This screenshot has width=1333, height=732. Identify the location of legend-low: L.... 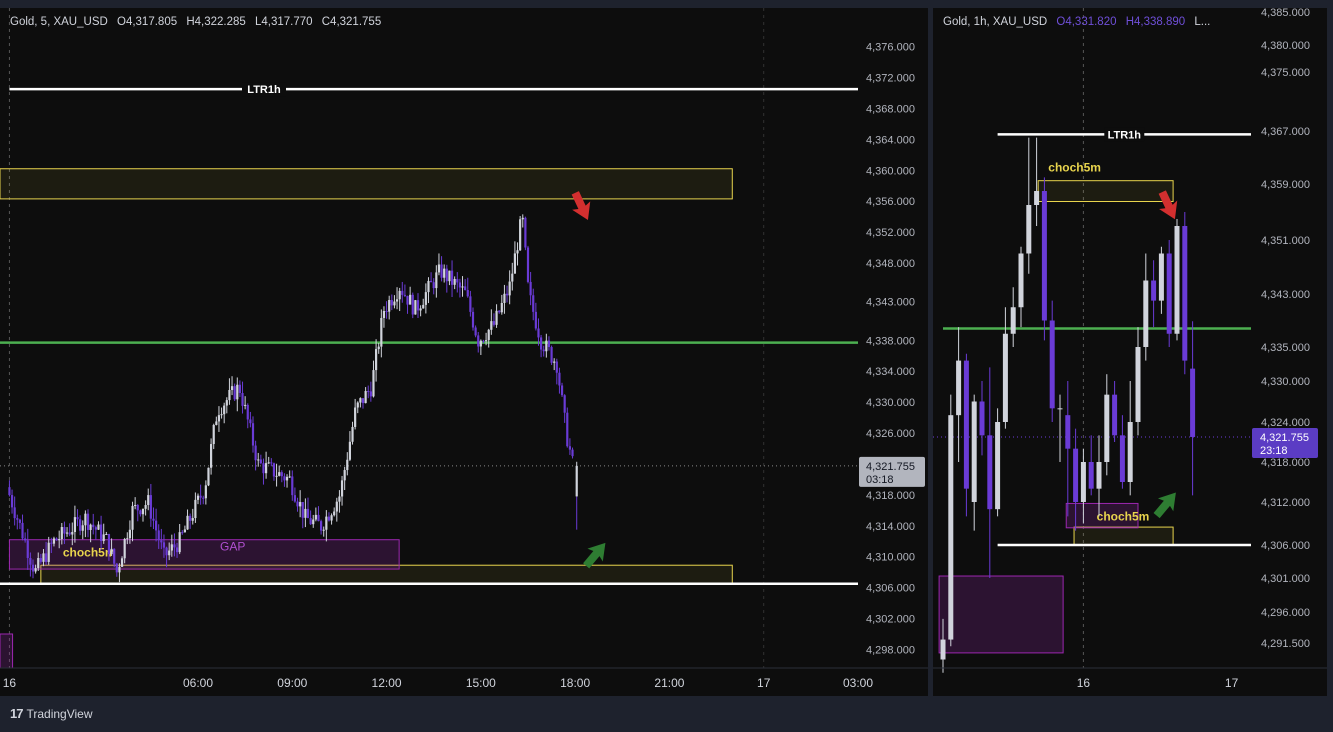
(1202, 22).